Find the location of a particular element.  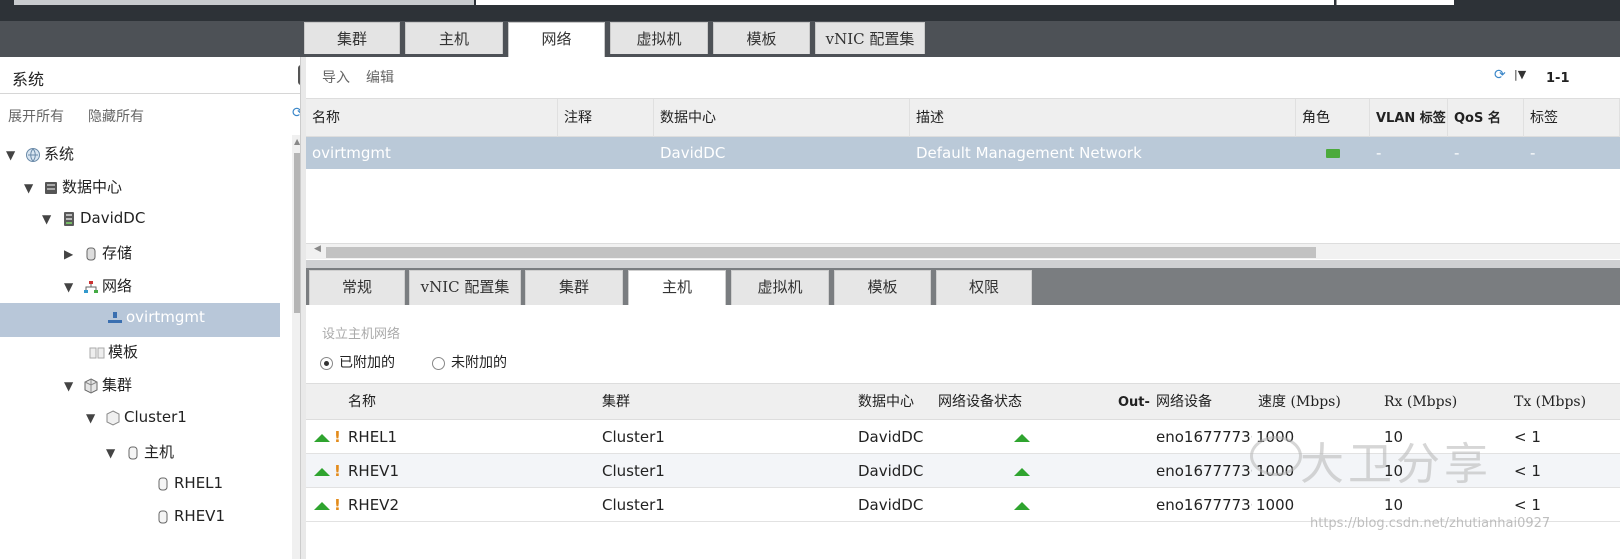

tree-item-label: 数据中心 is located at coordinates (92, 187).